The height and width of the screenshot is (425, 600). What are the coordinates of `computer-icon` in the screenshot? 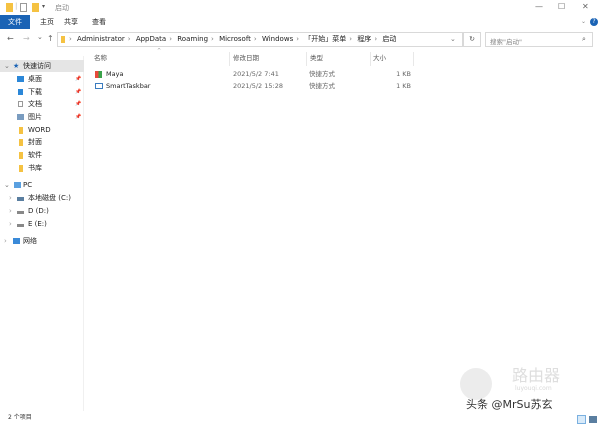 It's located at (17, 185).